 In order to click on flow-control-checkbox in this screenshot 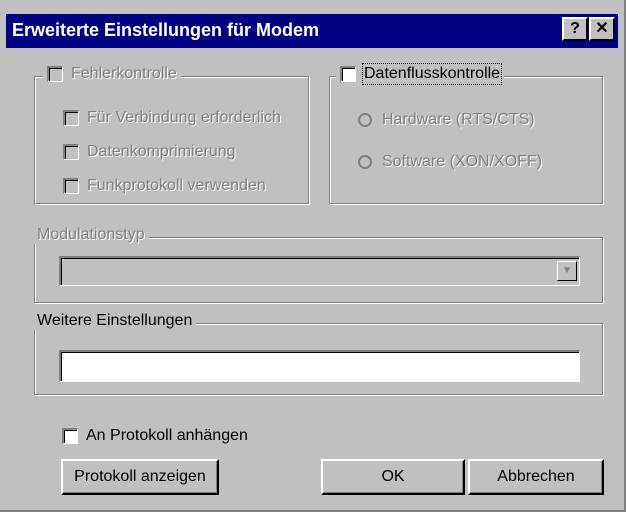, I will do `click(348, 74)`.